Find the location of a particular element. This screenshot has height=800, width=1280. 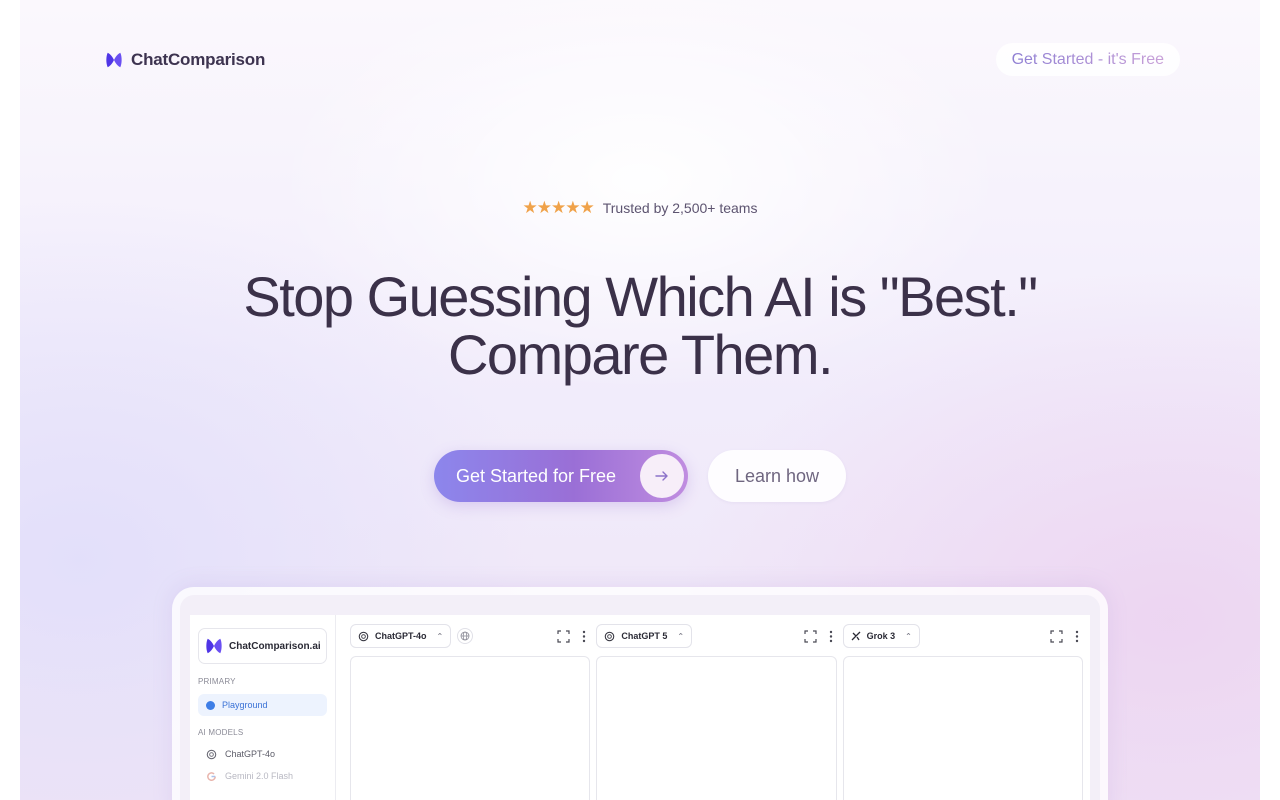

model-select-label: Grok 3 is located at coordinates (881, 636).